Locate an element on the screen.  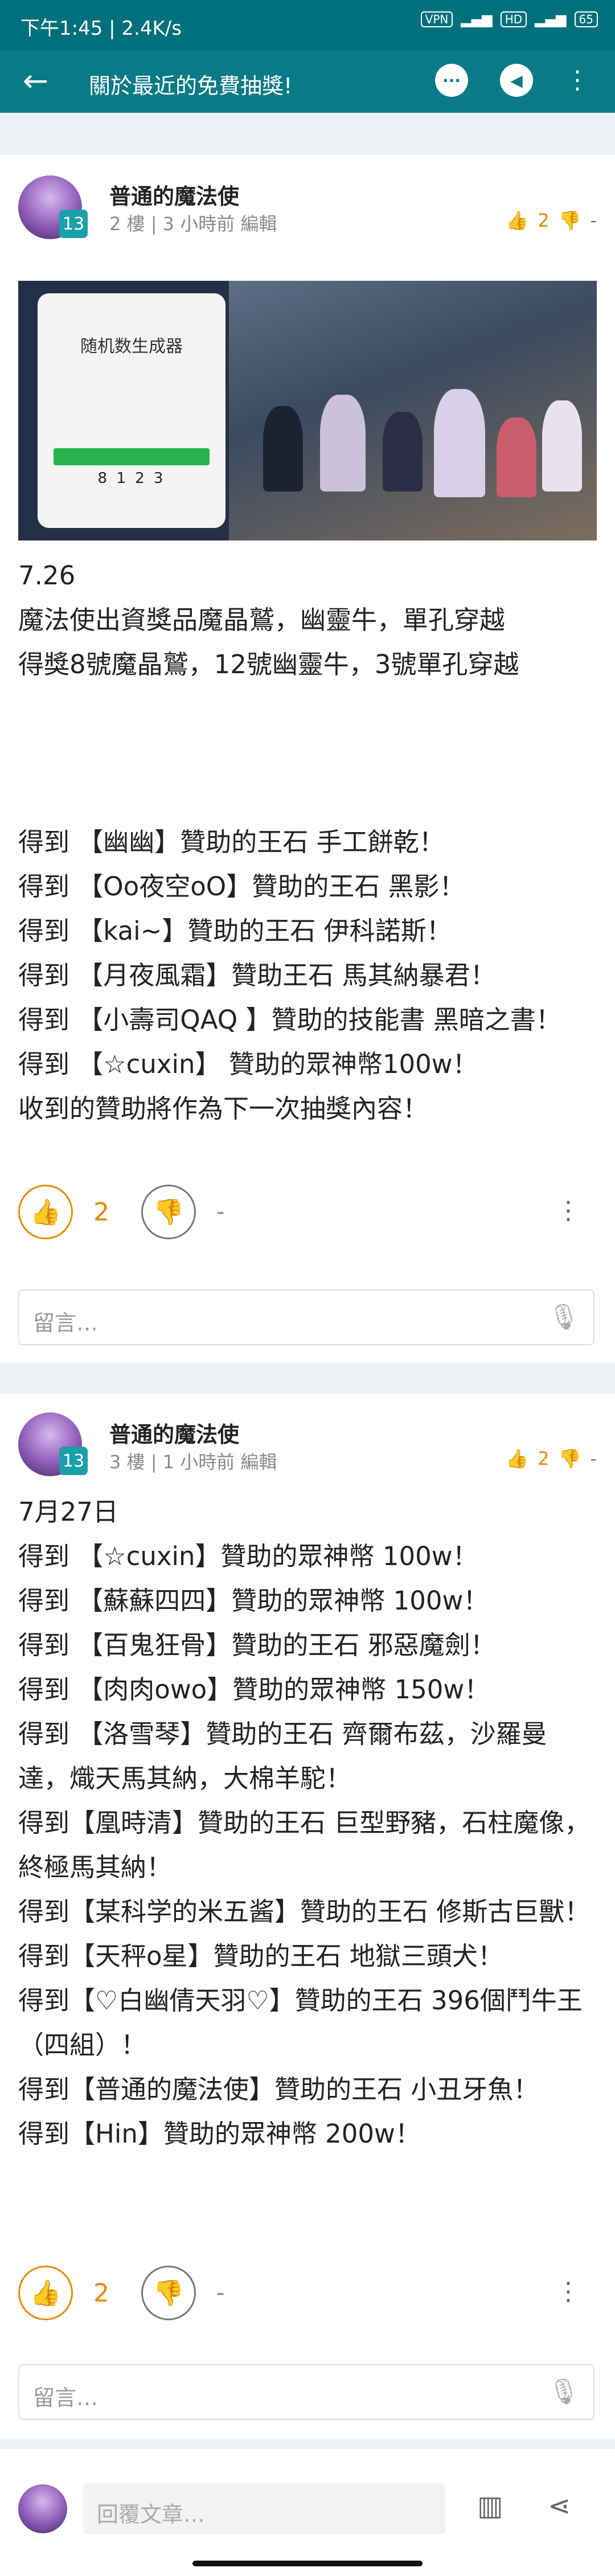
my-avatar is located at coordinates (42, 2508).